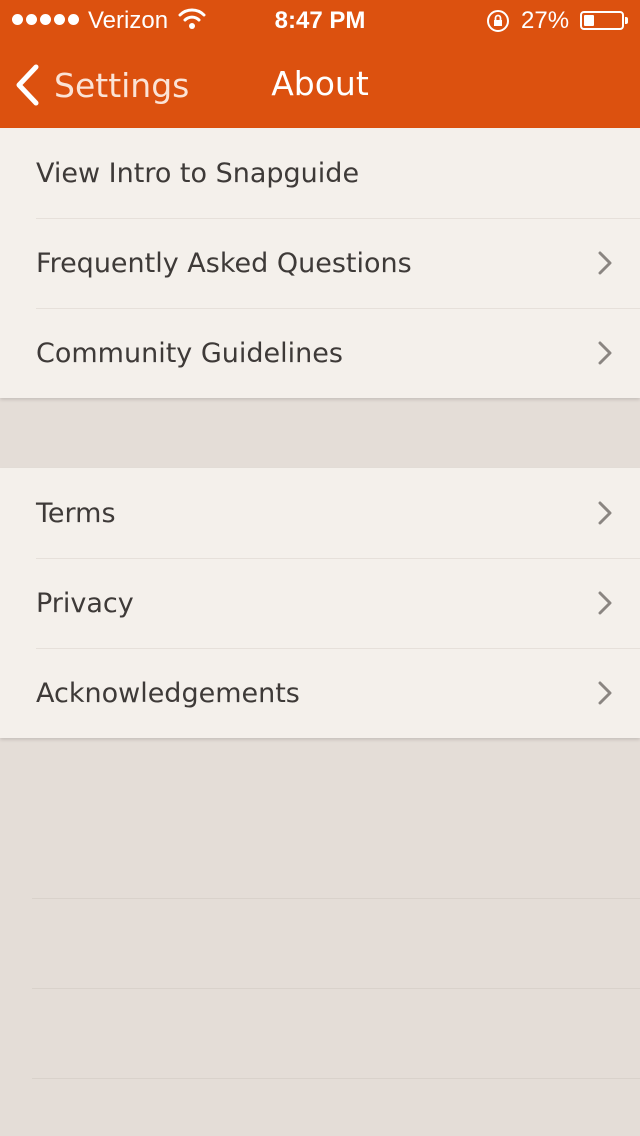 The width and height of the screenshot is (640, 1136). What do you see at coordinates (320, 83) in the screenshot?
I see `page-title: About` at bounding box center [320, 83].